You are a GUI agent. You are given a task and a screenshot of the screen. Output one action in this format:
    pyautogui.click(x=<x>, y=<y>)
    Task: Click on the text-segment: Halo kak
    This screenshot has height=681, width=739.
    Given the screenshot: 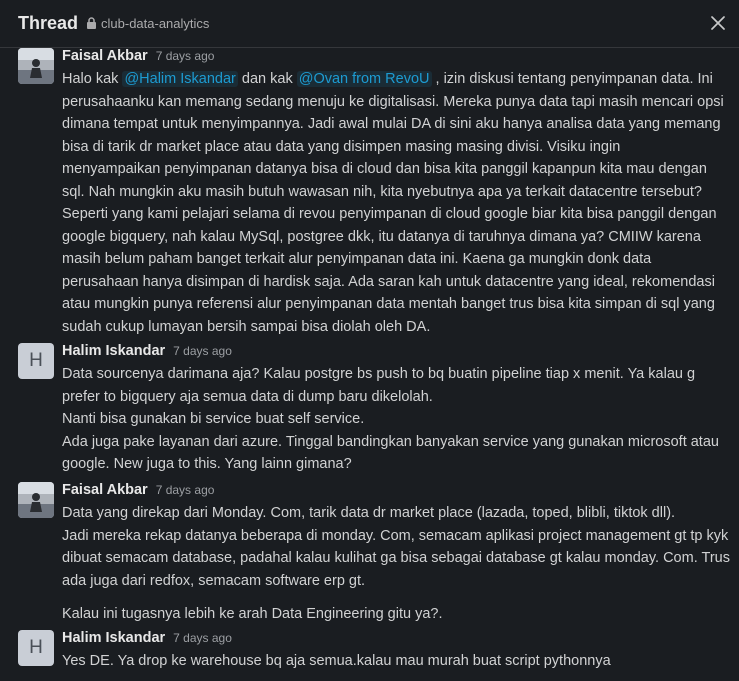 What is the action you would take?
    pyautogui.click(x=90, y=79)
    